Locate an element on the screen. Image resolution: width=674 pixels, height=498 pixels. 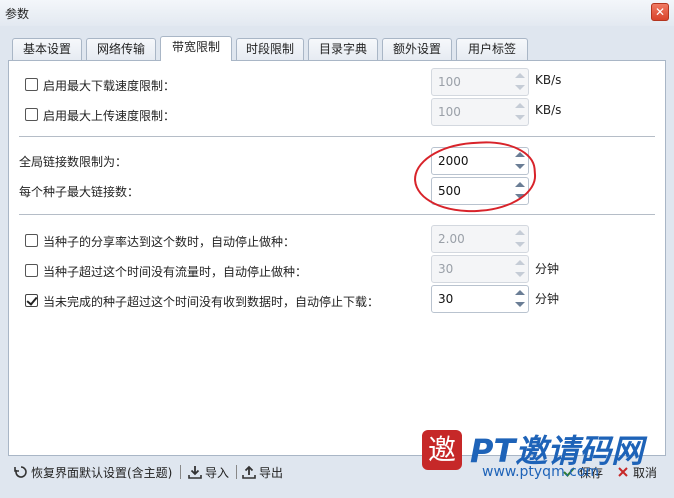
no-traffic-value: 30 is located at coordinates (446, 269).